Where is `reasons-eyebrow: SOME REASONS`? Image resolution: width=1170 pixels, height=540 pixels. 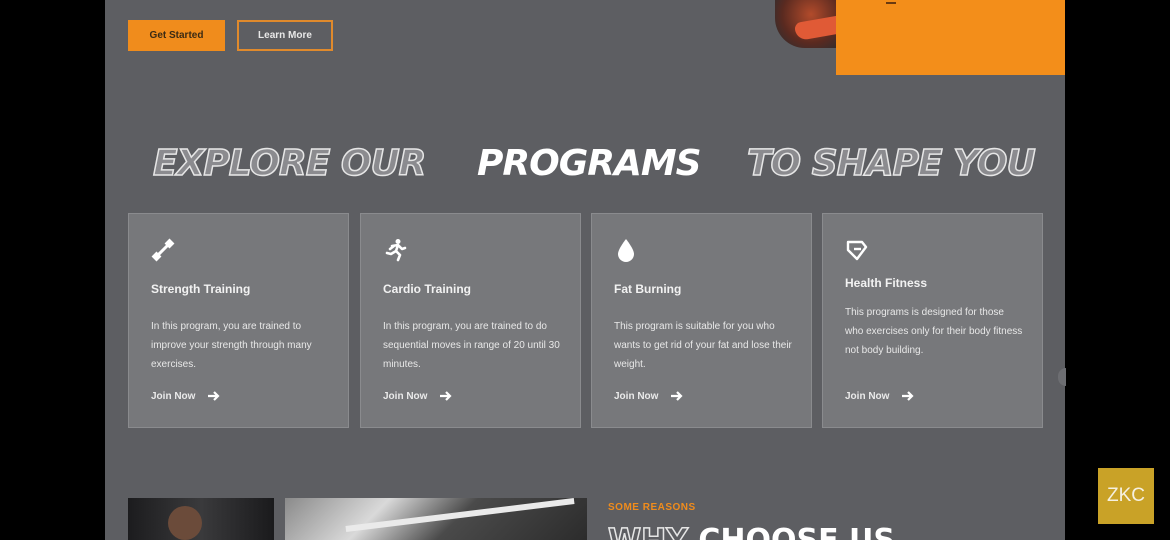
reasons-eyebrow: SOME REASONS is located at coordinates (652, 507).